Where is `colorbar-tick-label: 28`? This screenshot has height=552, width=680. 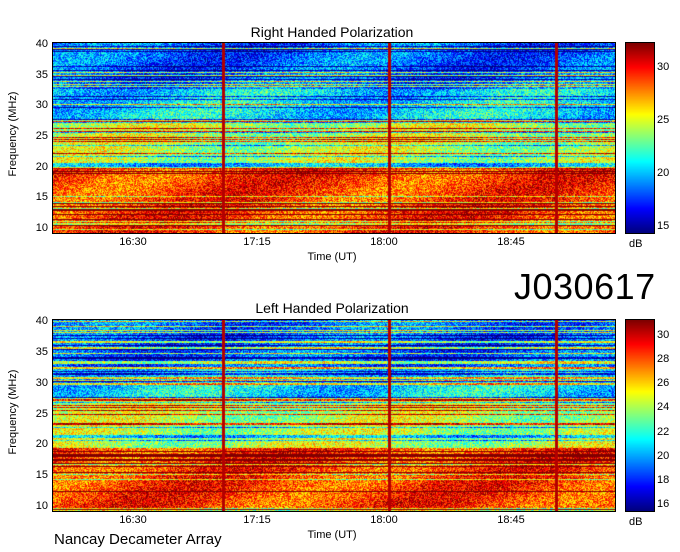
colorbar-tick-label: 28 is located at coordinates (663, 359).